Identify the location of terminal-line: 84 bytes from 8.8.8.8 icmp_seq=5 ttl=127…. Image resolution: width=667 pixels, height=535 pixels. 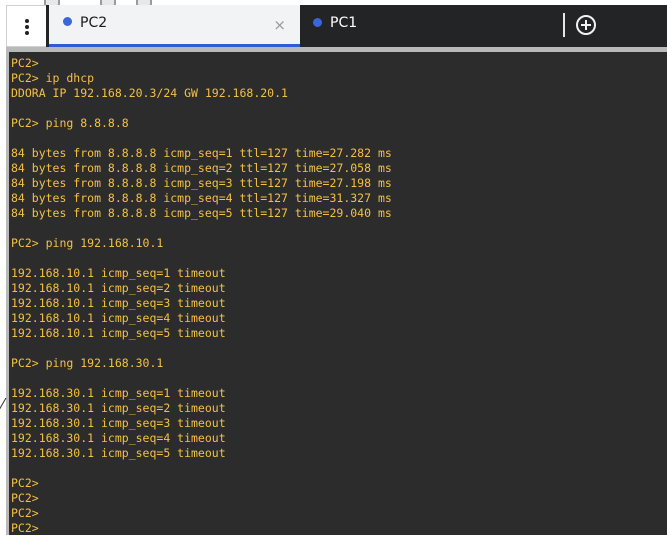
(201, 213).